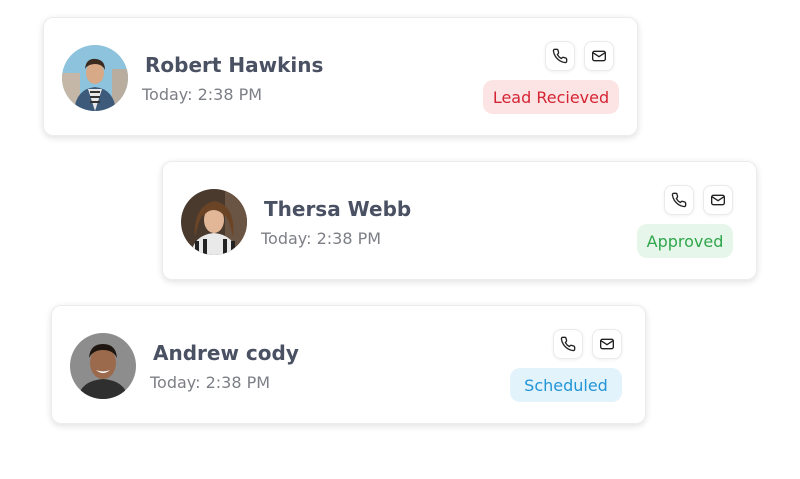 The height and width of the screenshot is (479, 800). Describe the element at coordinates (234, 65) in the screenshot. I see `contact-name: Robert Hawkins` at that location.